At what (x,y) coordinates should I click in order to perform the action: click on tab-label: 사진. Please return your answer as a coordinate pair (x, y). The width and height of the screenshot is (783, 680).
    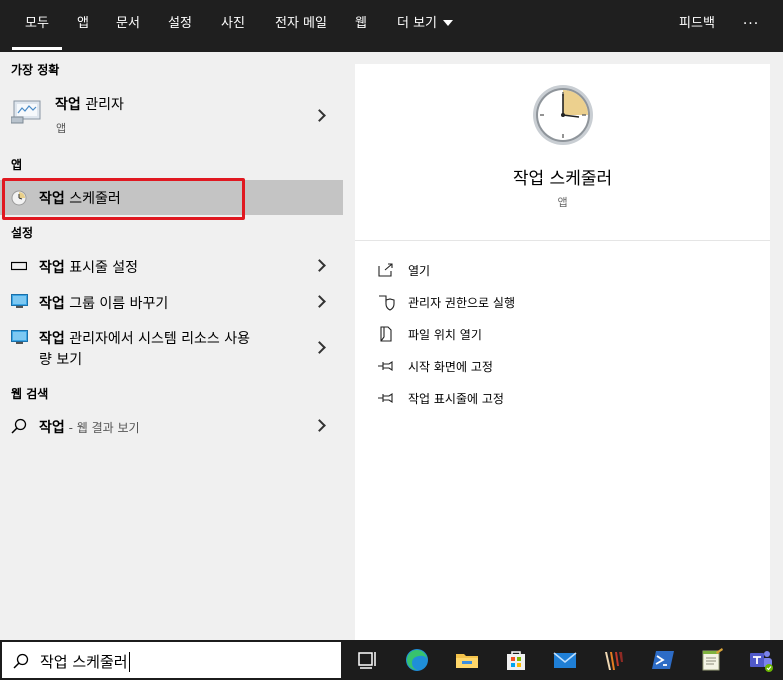
    Looking at the image, I should click on (233, 23).